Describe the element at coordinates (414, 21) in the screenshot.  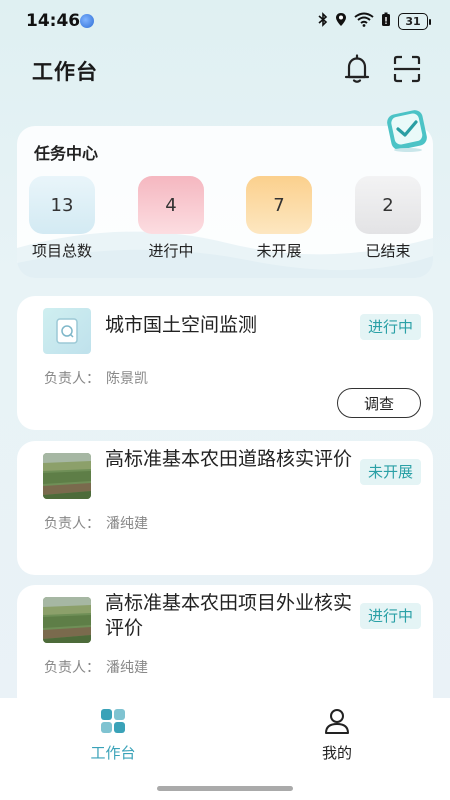
I see `battery-icon: 31` at that location.